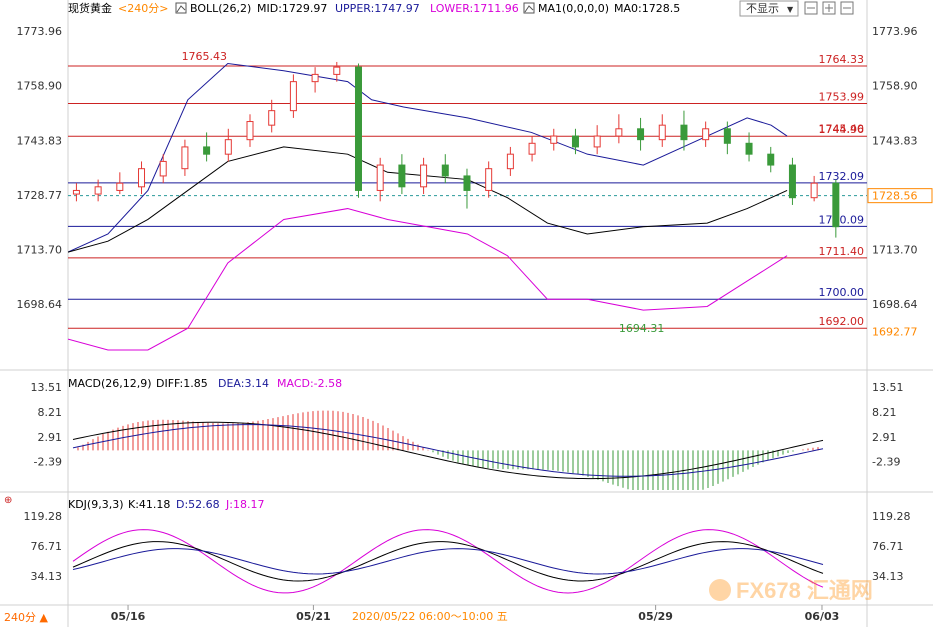  I want to click on boll-upper: UPPER:1747.97, so click(377, 8).